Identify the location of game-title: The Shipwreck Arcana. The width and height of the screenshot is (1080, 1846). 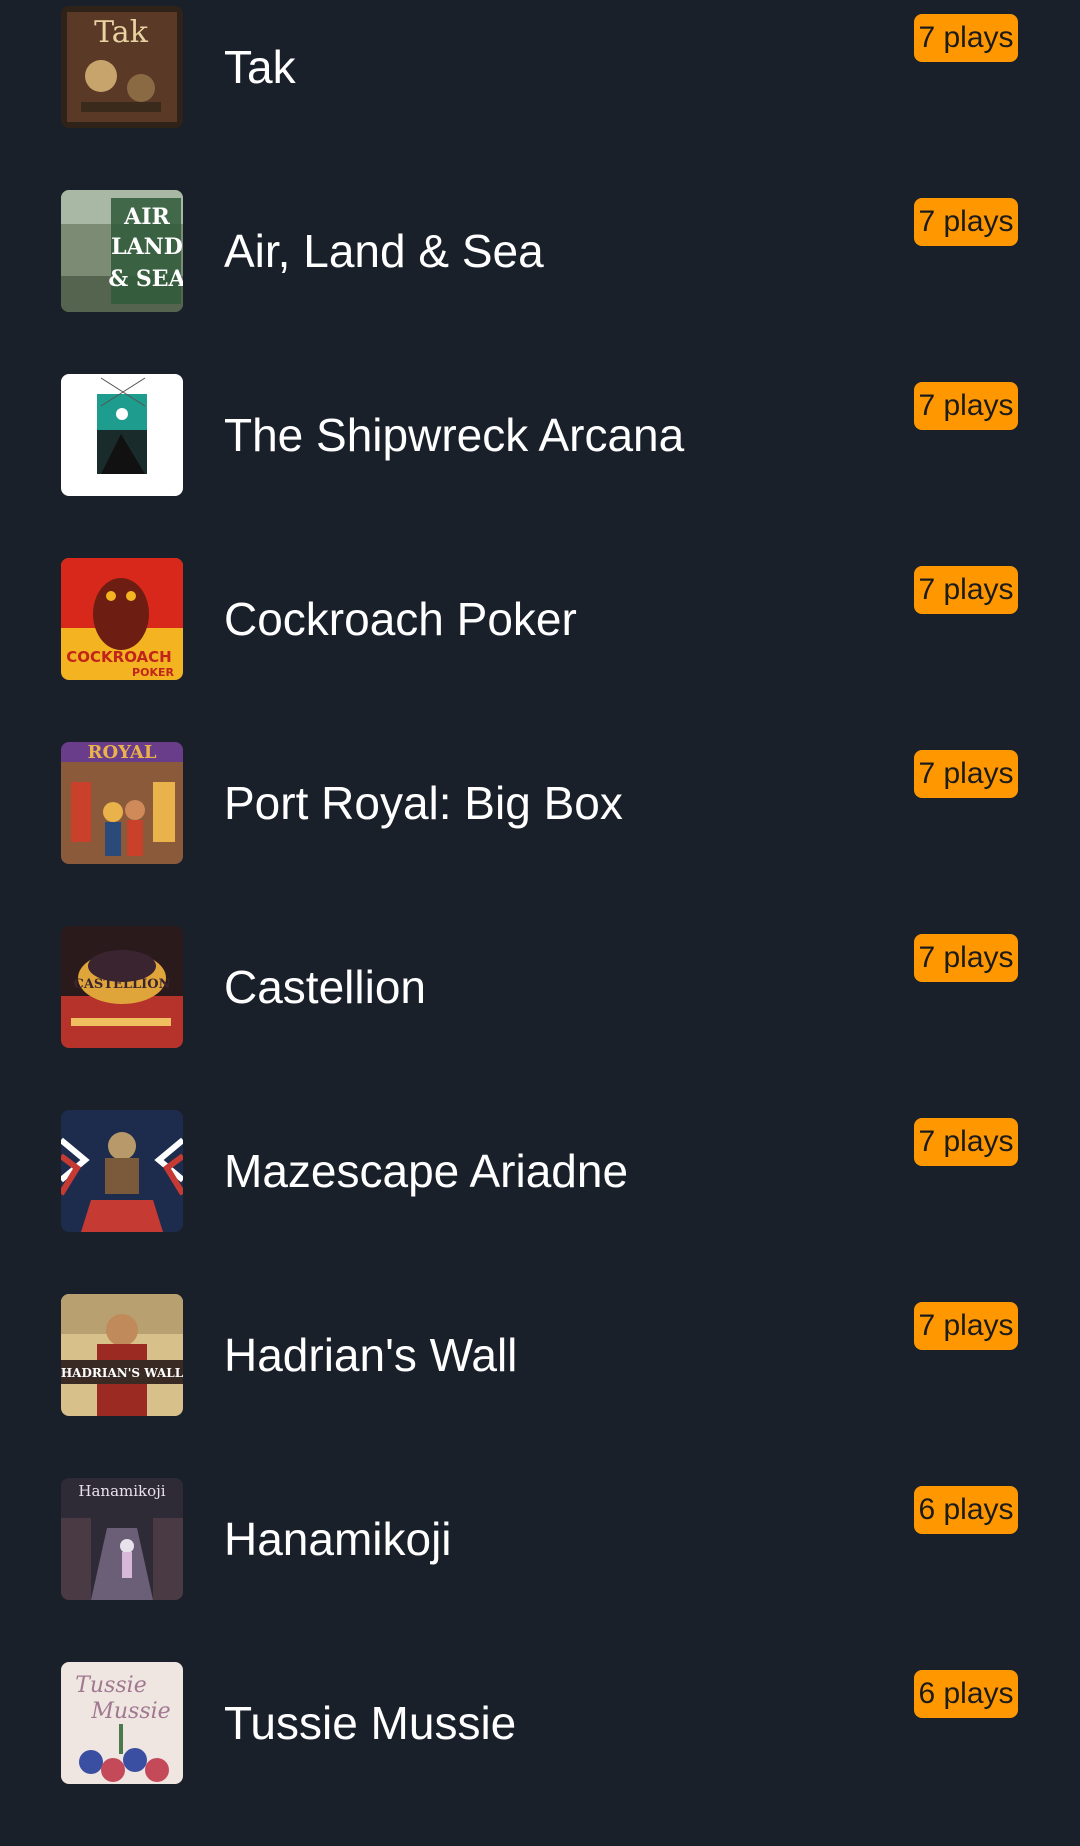
(454, 435).